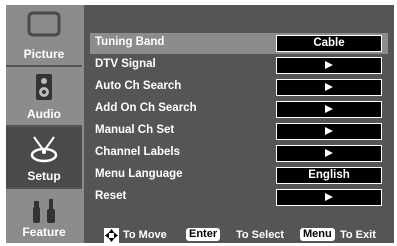 This screenshot has width=397, height=246. I want to click on menu-key: Menu, so click(317, 234).